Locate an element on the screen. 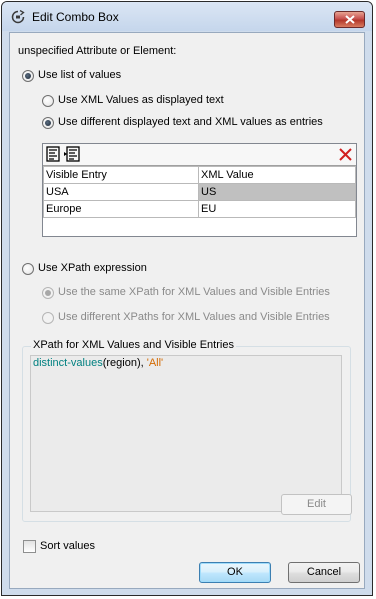 Image resolution: width=376 pixels, height=599 pixels. insert-row-icon is located at coordinates (73, 154).